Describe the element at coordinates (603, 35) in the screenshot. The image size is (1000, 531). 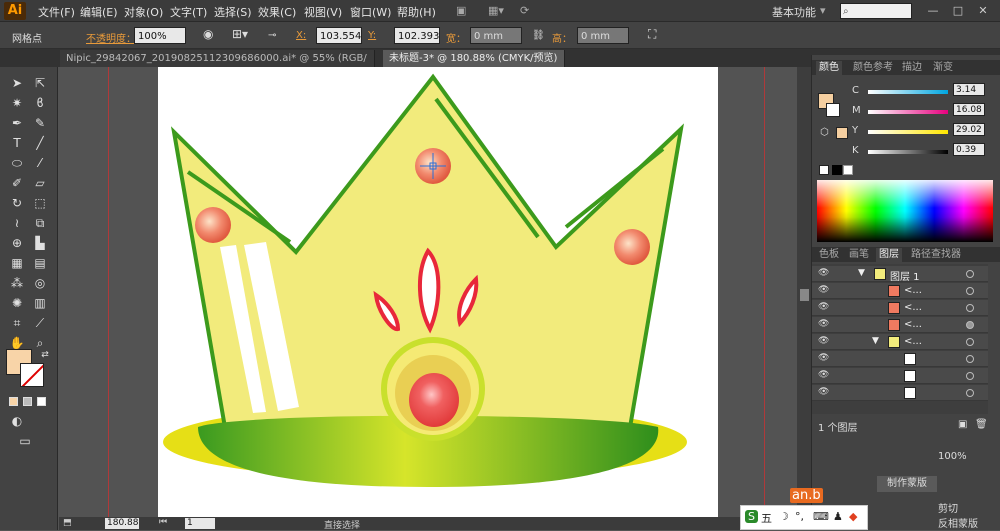
I see `height-input: 0 mm` at that location.